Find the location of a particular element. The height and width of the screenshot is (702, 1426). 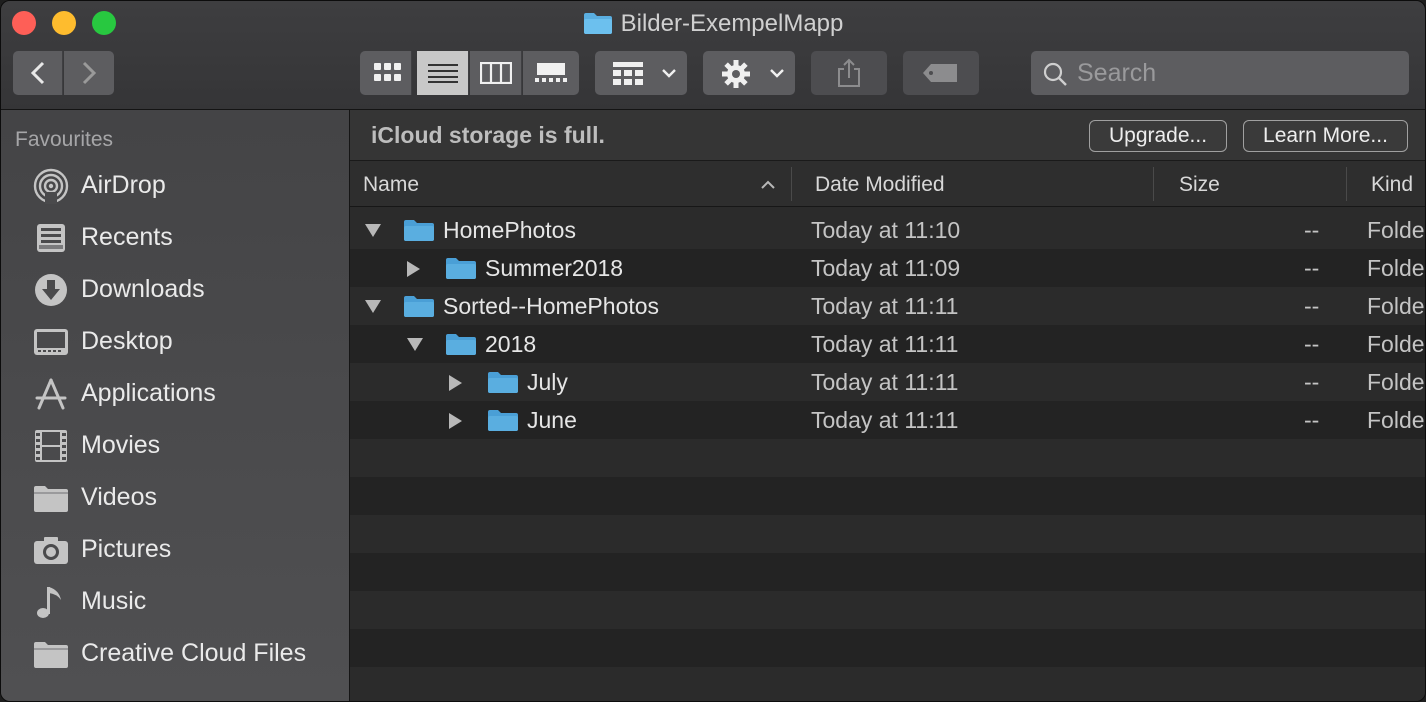

sidebar-item-music: Music is located at coordinates (175, 601).